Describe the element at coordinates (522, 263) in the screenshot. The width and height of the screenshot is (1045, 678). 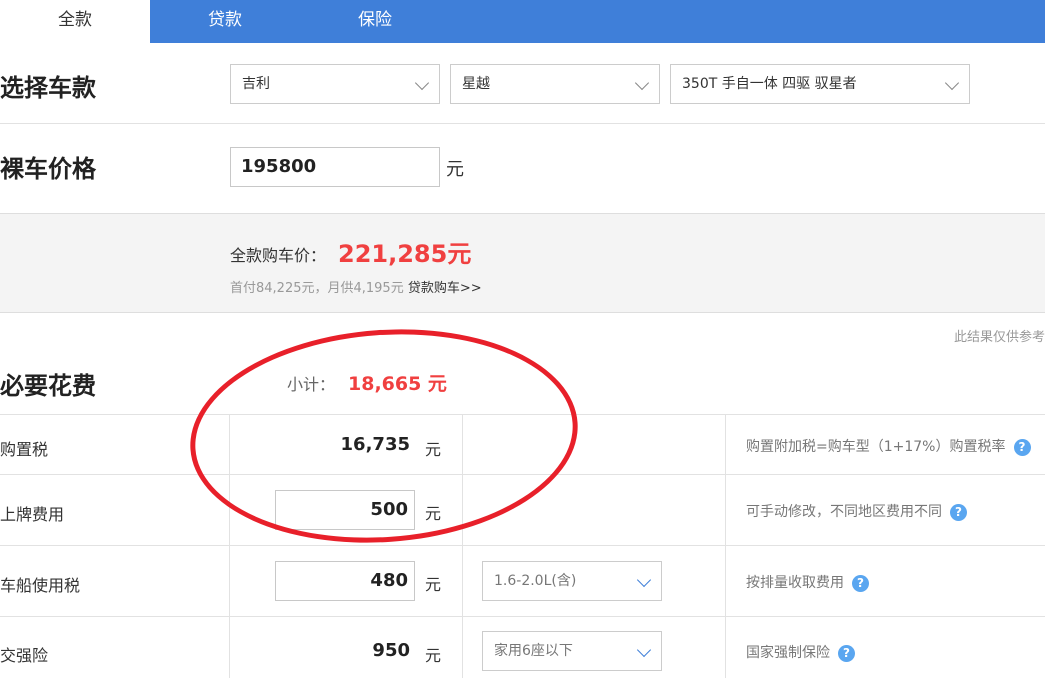
I see `price-summary-band` at that location.